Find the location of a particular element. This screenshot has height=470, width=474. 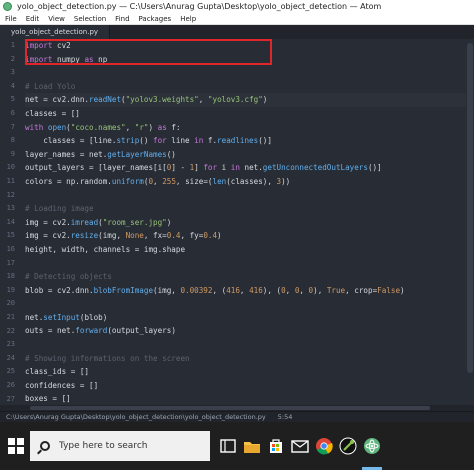

code-line: classes = [] is located at coordinates (247, 114).